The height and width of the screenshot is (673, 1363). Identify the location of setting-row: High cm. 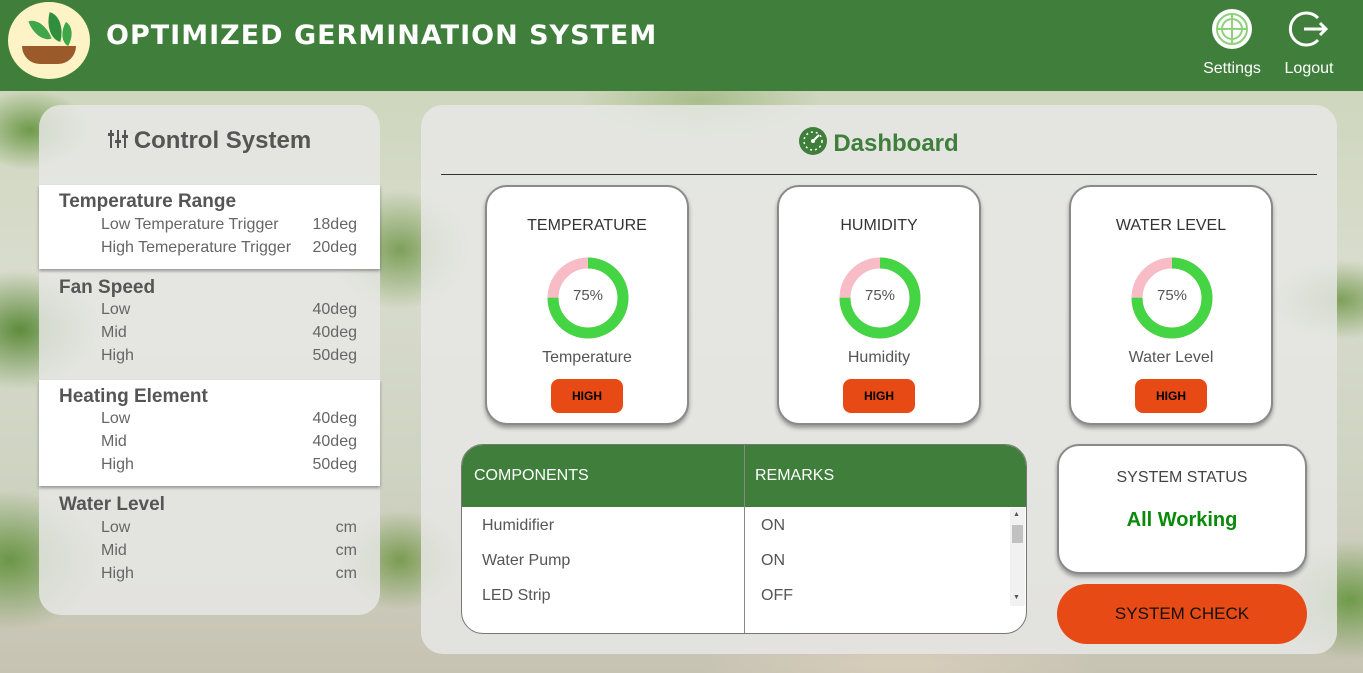
(229, 574).